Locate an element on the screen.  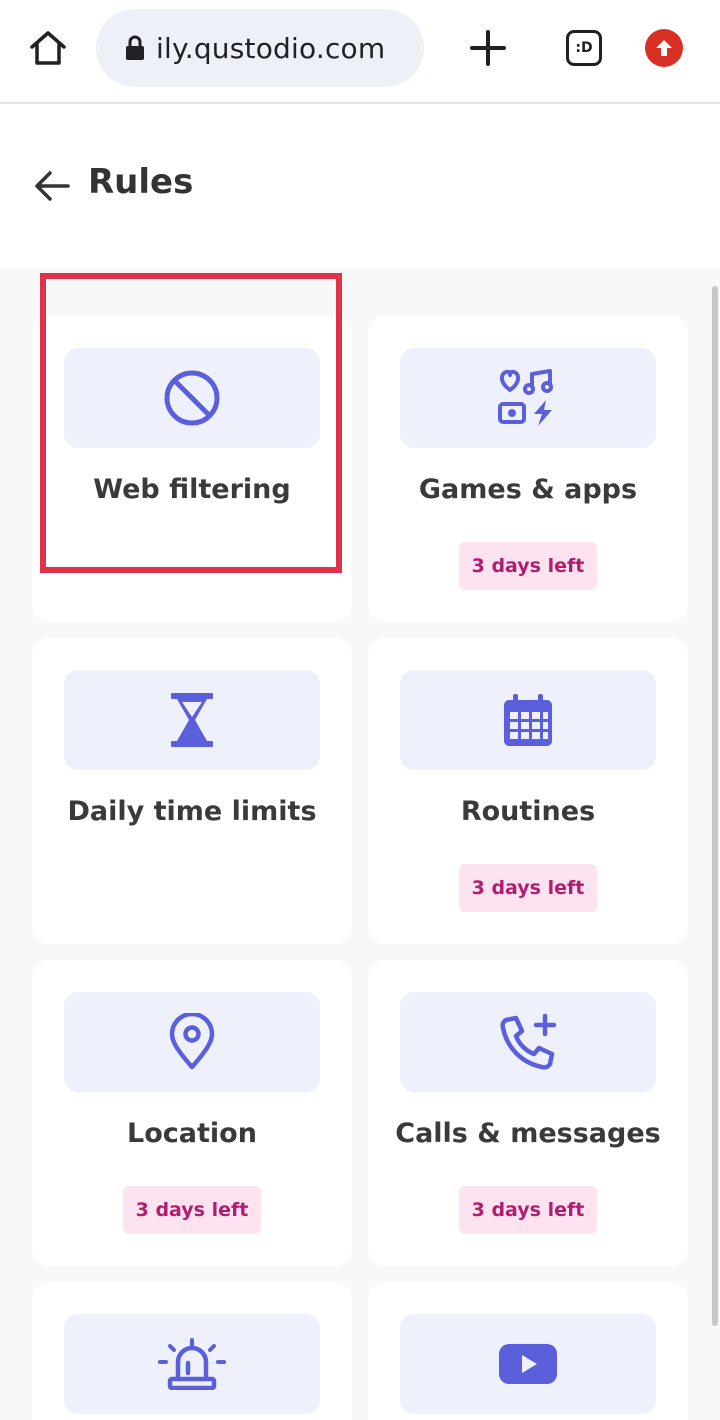
hourglass-icon is located at coordinates (192, 720).